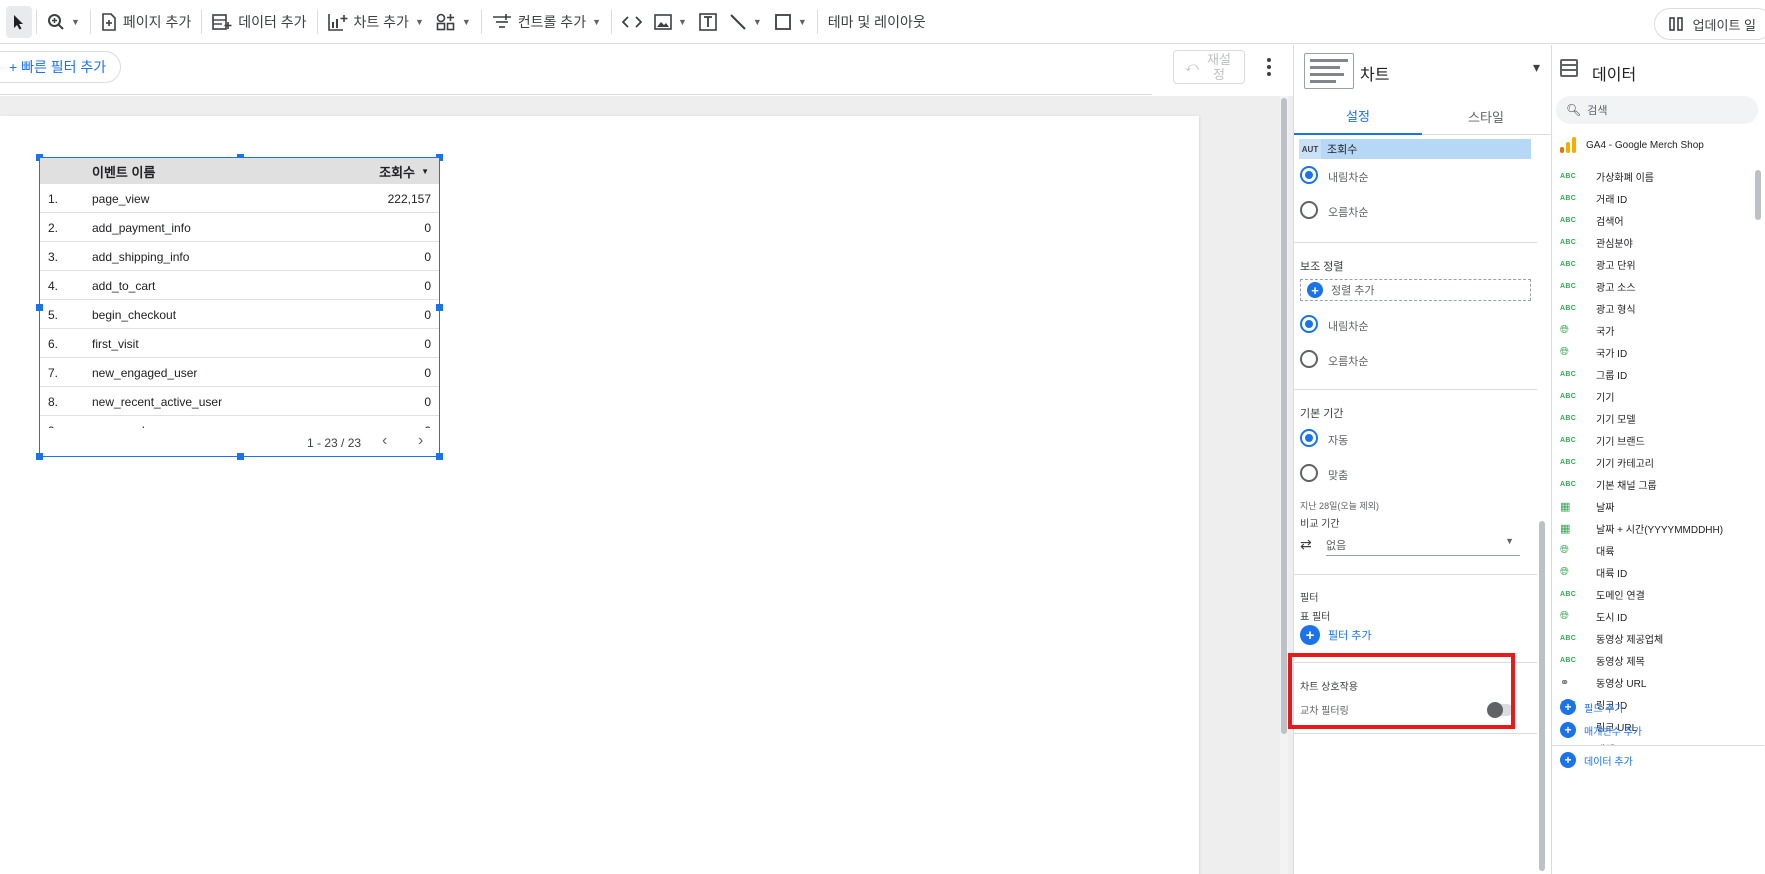 Image resolution: width=1765 pixels, height=874 pixels. Describe the element at coordinates (1542, 505) in the screenshot. I see `properties-scrollbar` at that location.